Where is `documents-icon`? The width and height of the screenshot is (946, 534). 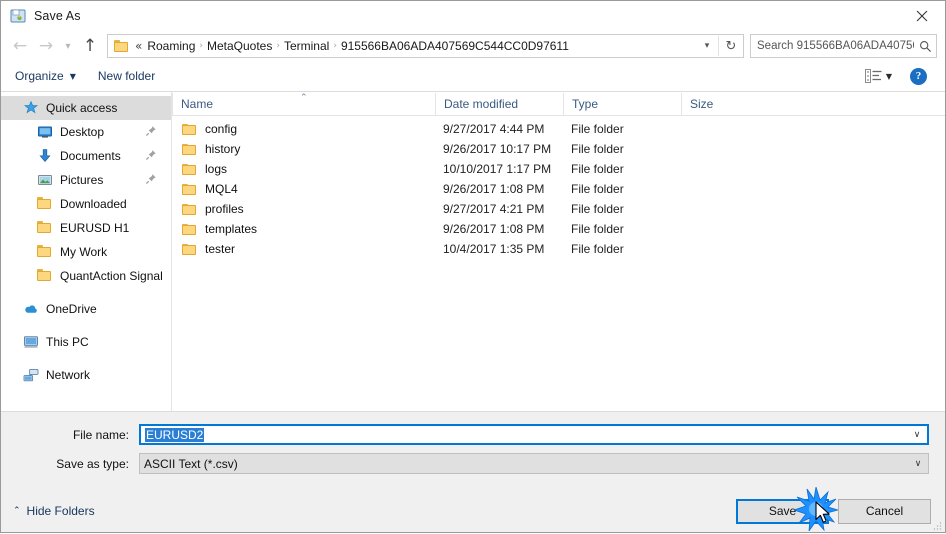
documents-icon is located at coordinates (45, 156).